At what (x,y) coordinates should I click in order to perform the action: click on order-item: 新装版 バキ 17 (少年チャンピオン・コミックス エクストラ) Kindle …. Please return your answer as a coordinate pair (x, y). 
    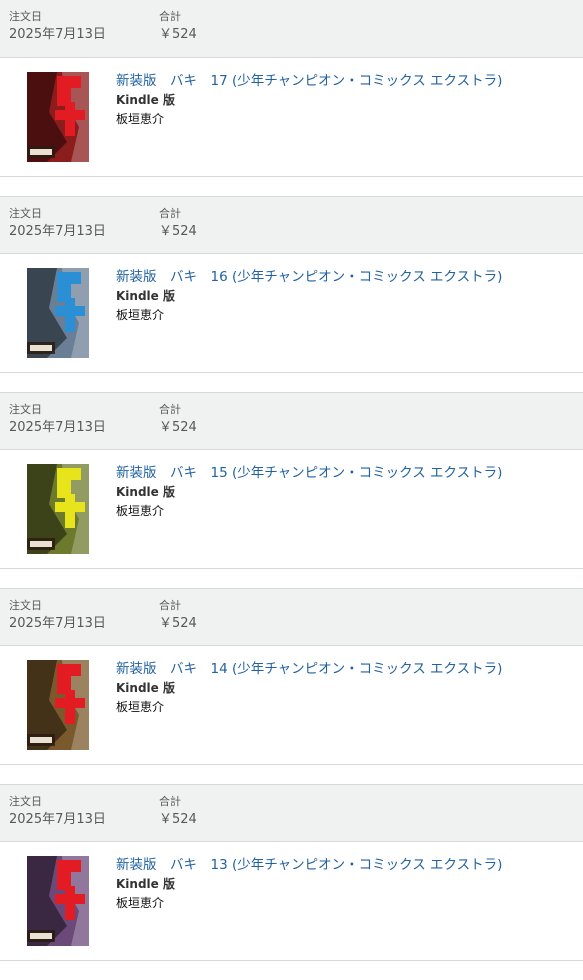
    Looking at the image, I should click on (291, 117).